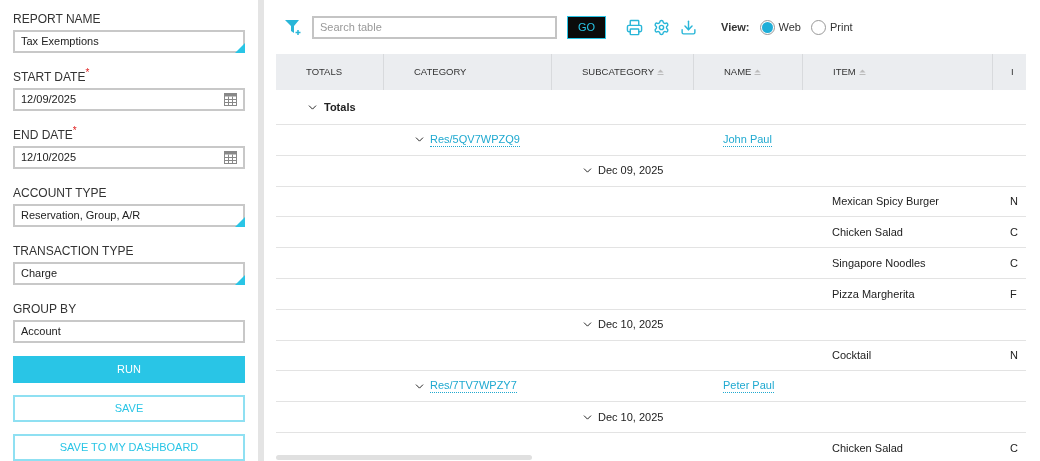 The image size is (1040, 461). Describe the element at coordinates (404, 457) in the screenshot. I see `scrollbar-thumb` at that location.